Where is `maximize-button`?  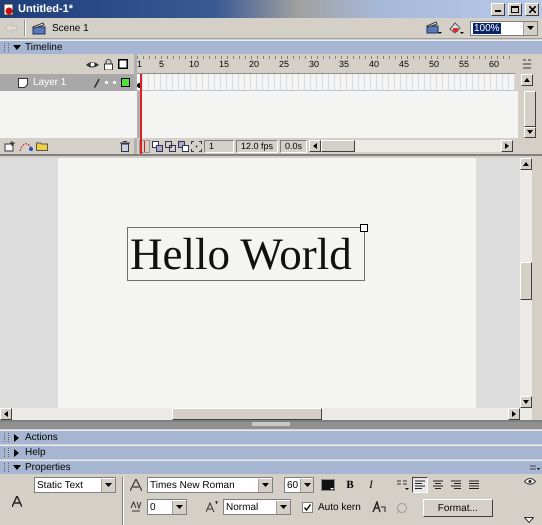
maximize-button is located at coordinates (515, 9).